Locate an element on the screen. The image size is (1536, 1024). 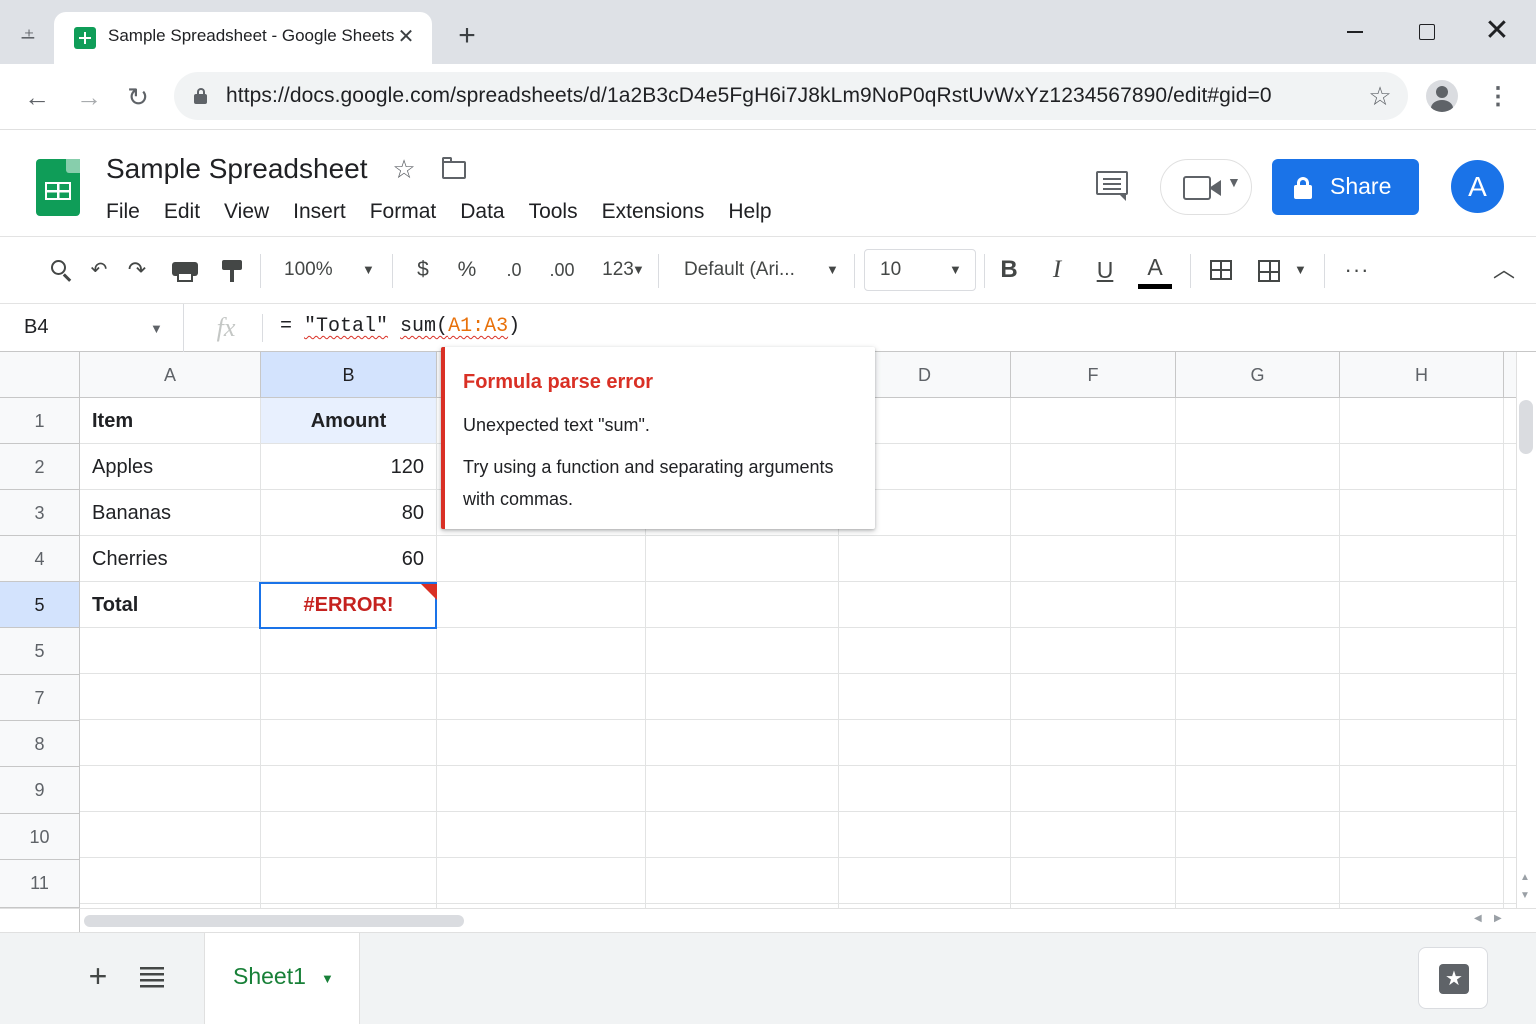
name-box: B4 ▼ is located at coordinates (92, 328).